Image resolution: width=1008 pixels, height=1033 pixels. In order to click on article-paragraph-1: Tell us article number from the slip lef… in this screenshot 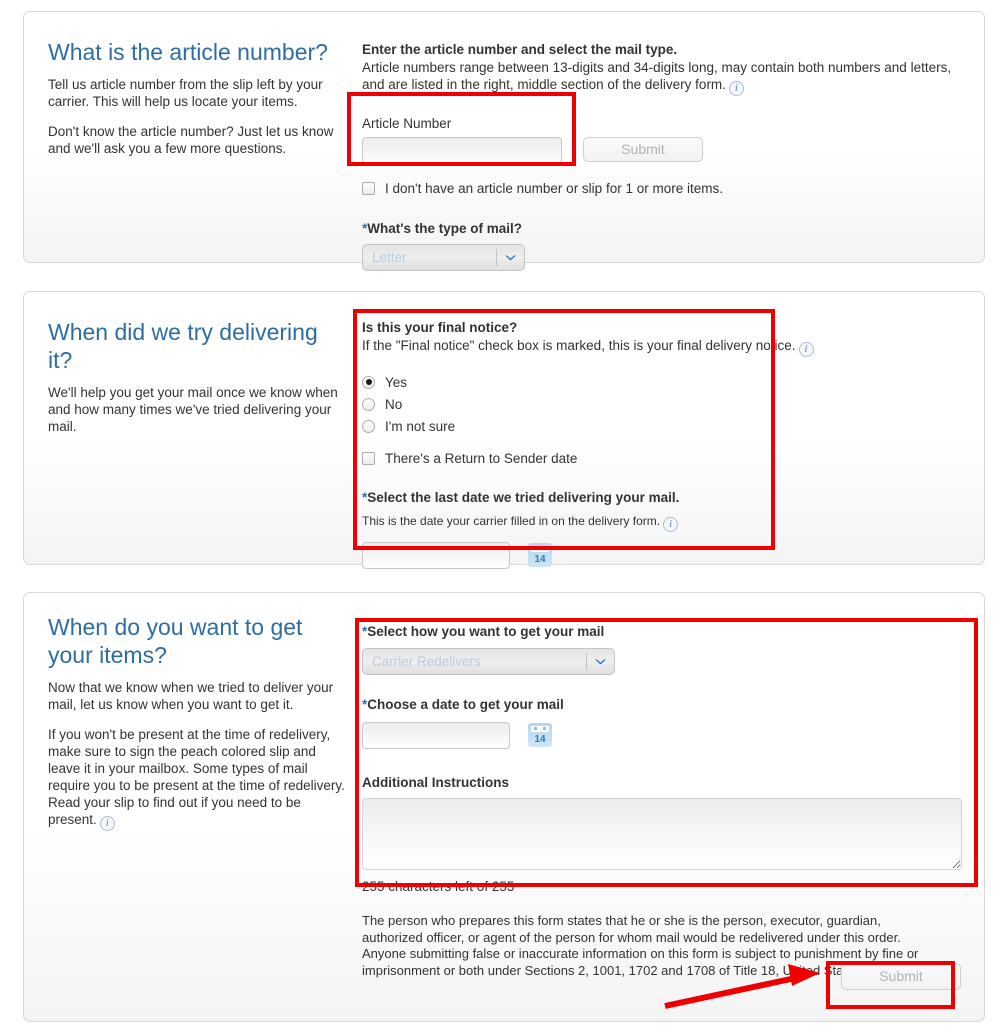, I will do `click(185, 93)`.